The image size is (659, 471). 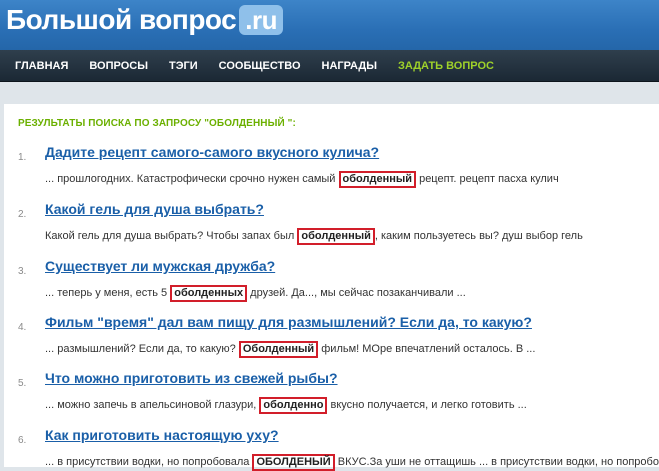 I want to click on result-number: 2., so click(x=22, y=214).